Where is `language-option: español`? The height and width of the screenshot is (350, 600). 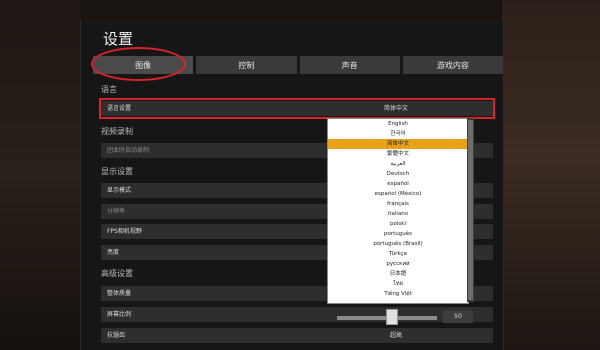 language-option: español is located at coordinates (398, 184).